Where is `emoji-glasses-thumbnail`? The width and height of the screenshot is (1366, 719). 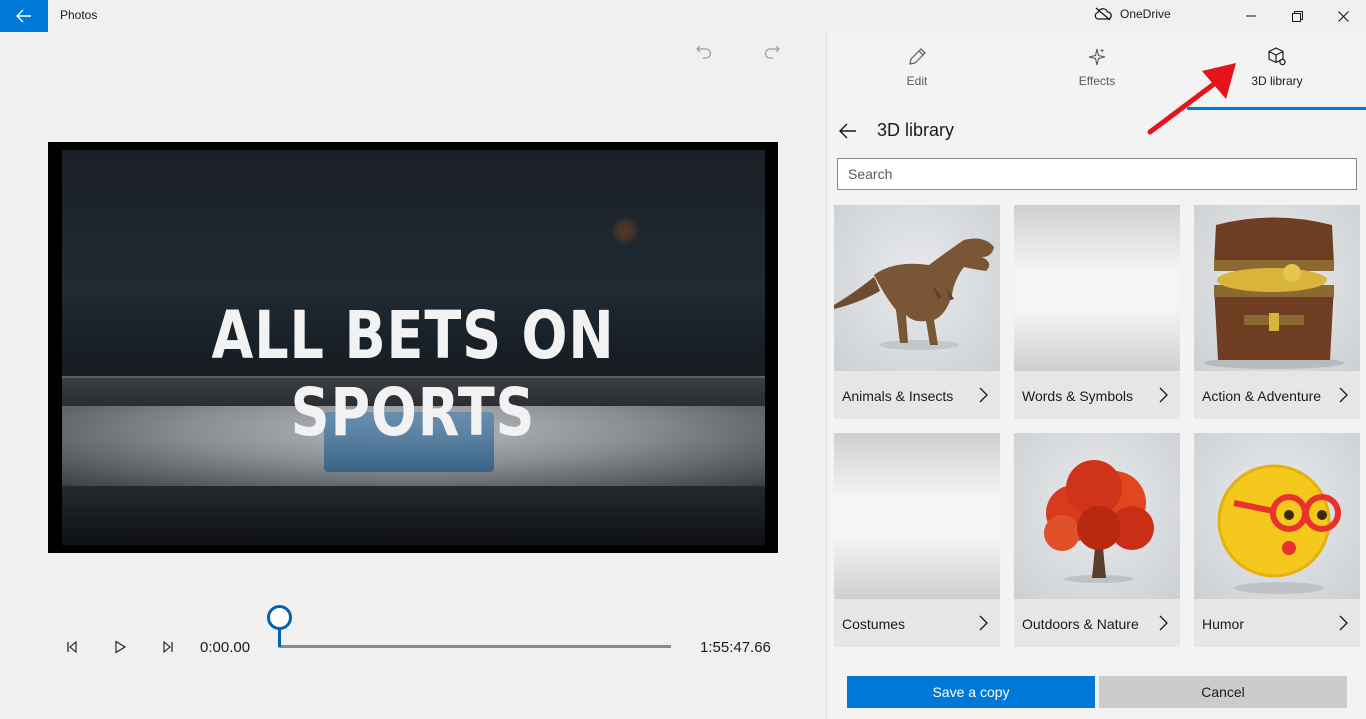
emoji-glasses-thumbnail is located at coordinates (1277, 516).